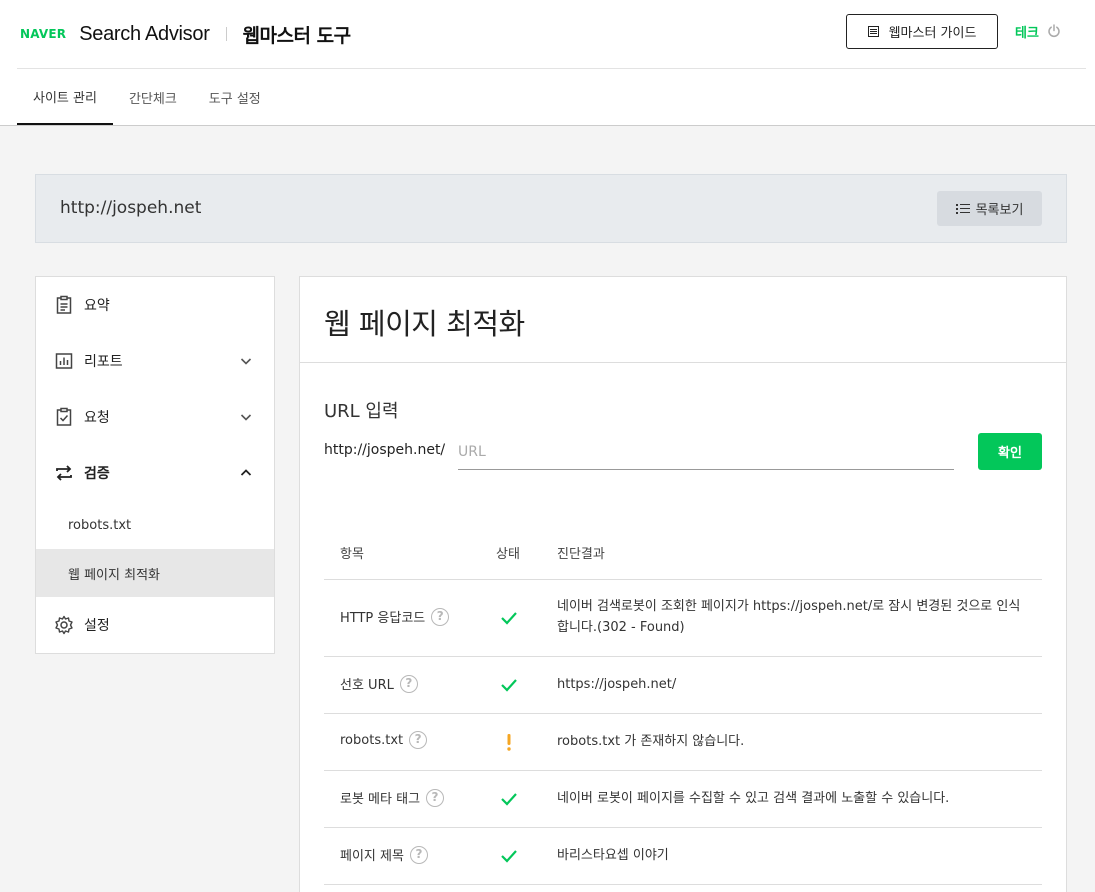  I want to click on row-result: robots.txt 가 존재하지 않습니다., so click(651, 741).